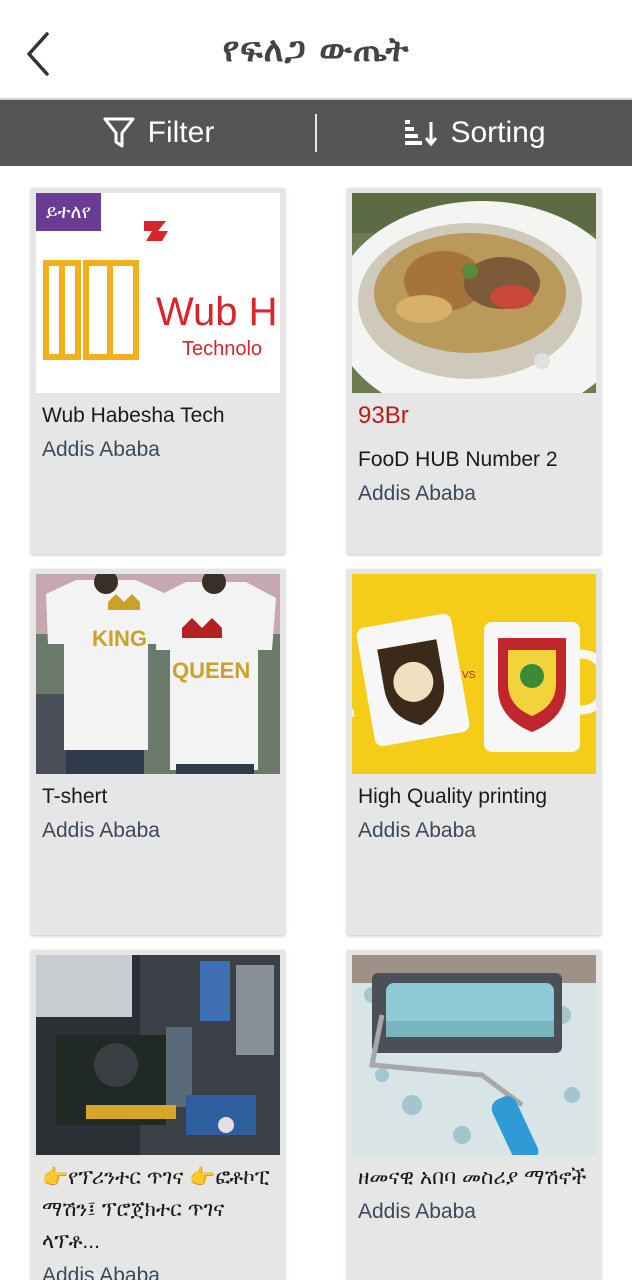  I want to click on tshirt-image: KING QUEEN, so click(158, 674).